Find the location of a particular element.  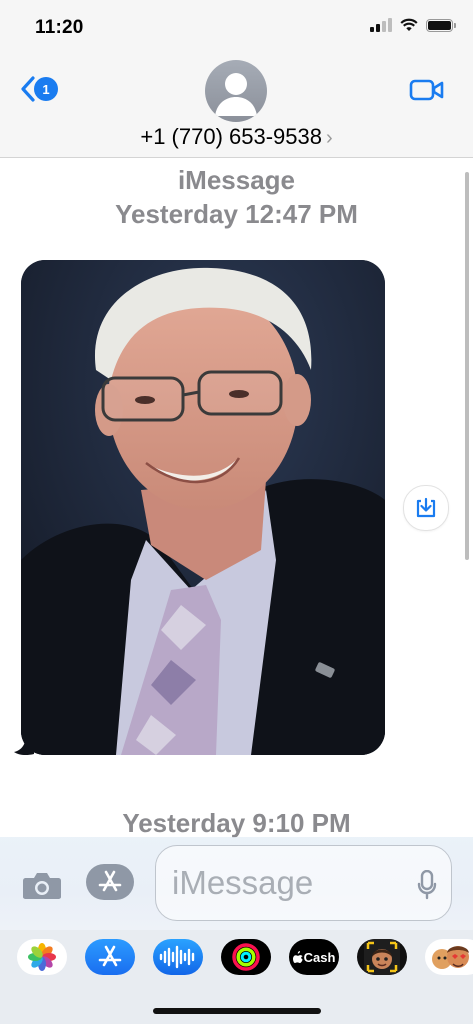

facetime-video-button is located at coordinates (427, 92).